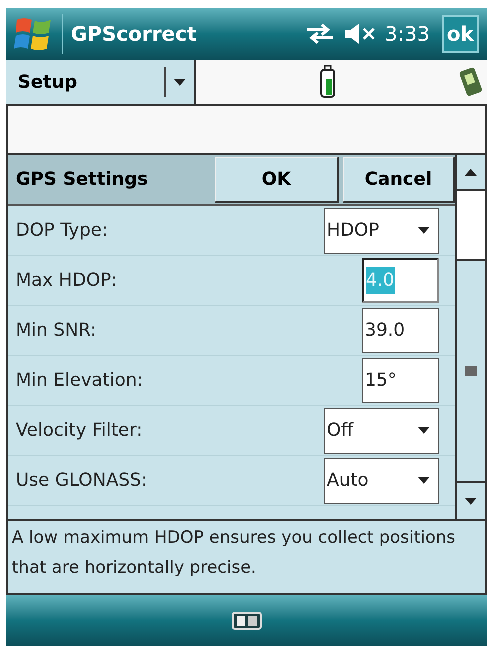 This screenshot has height=646, width=487. I want to click on setting-label: DOP Type:, so click(63, 231).